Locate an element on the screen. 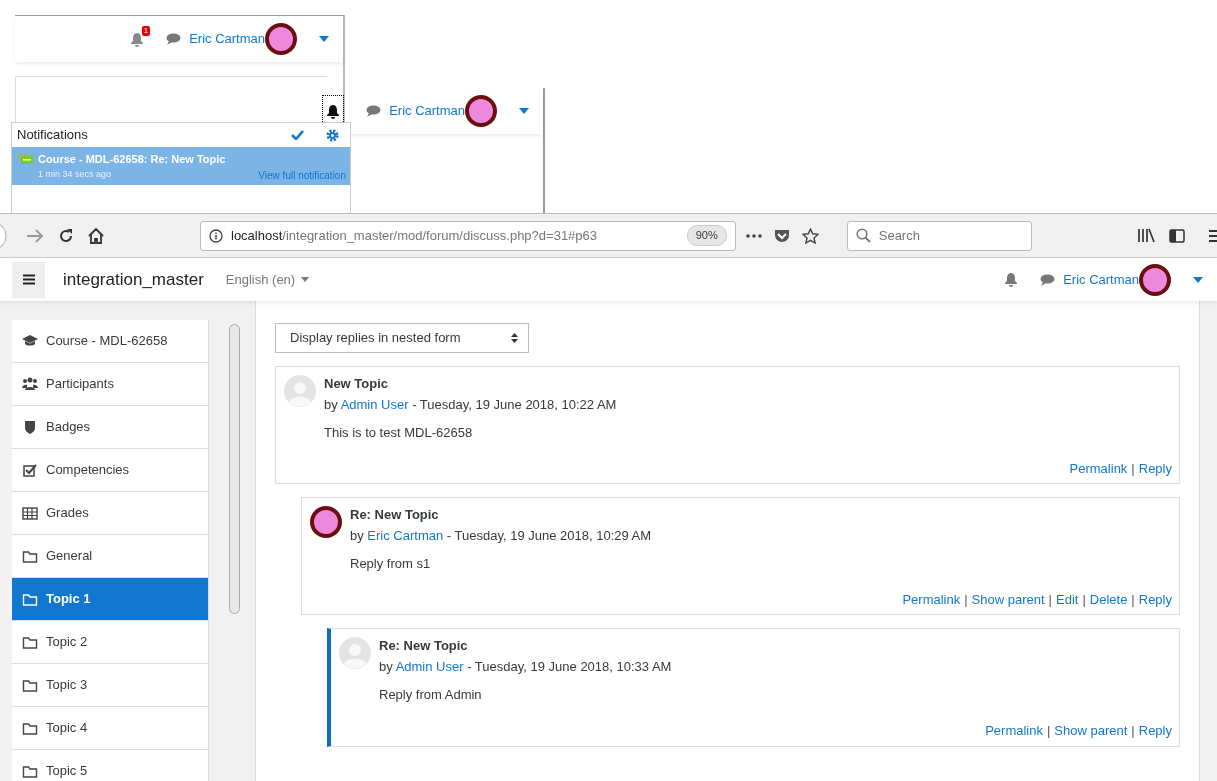  address-bar: localhost/integration_master/mod/forum/discuss.php?d=31#p63 90% is located at coordinates (468, 235).